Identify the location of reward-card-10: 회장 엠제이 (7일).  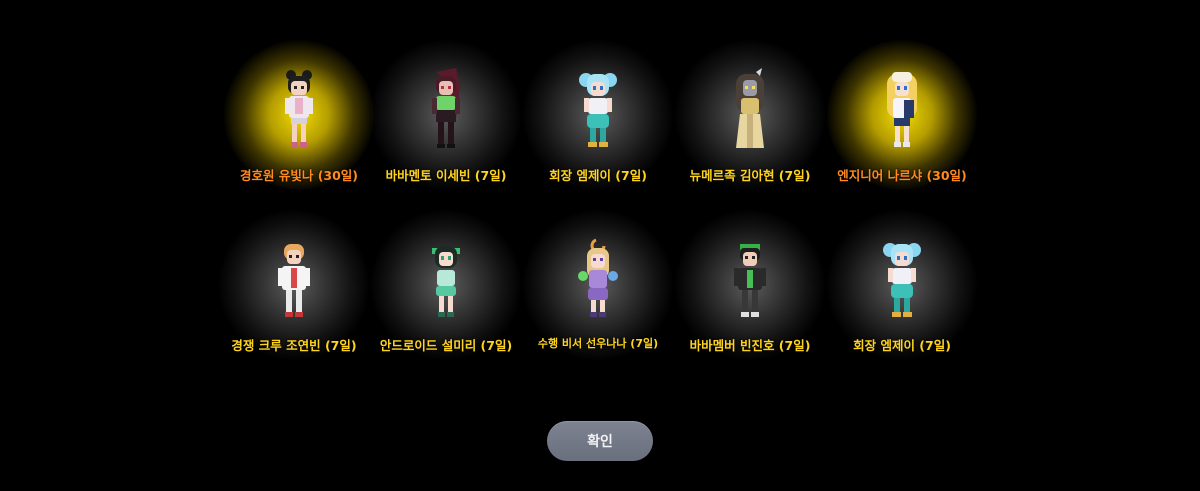
(902, 285).